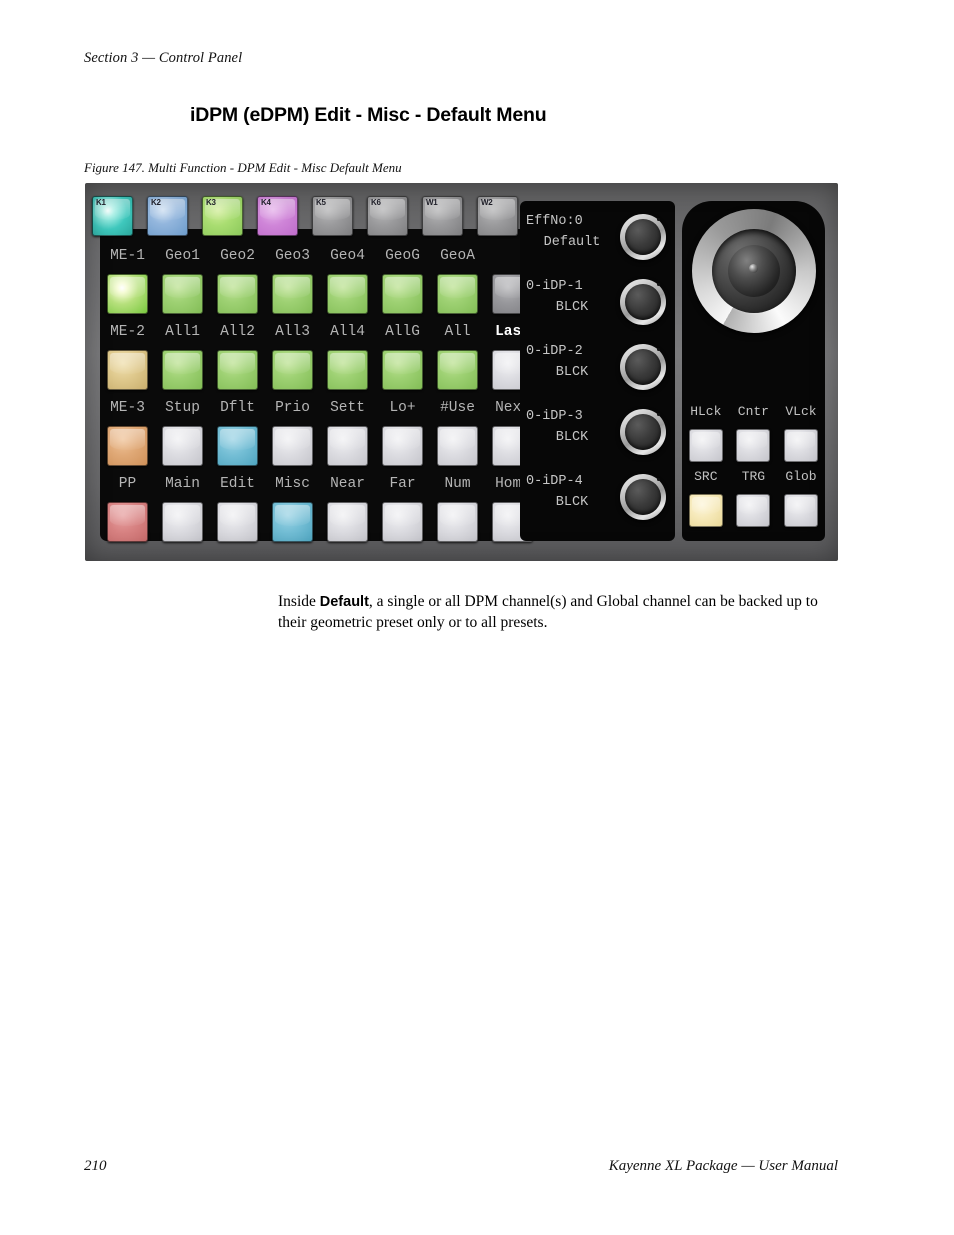 Image resolution: width=954 pixels, height=1235 pixels. What do you see at coordinates (127, 522) in the screenshot?
I see `panel-button-r4-c1` at bounding box center [127, 522].